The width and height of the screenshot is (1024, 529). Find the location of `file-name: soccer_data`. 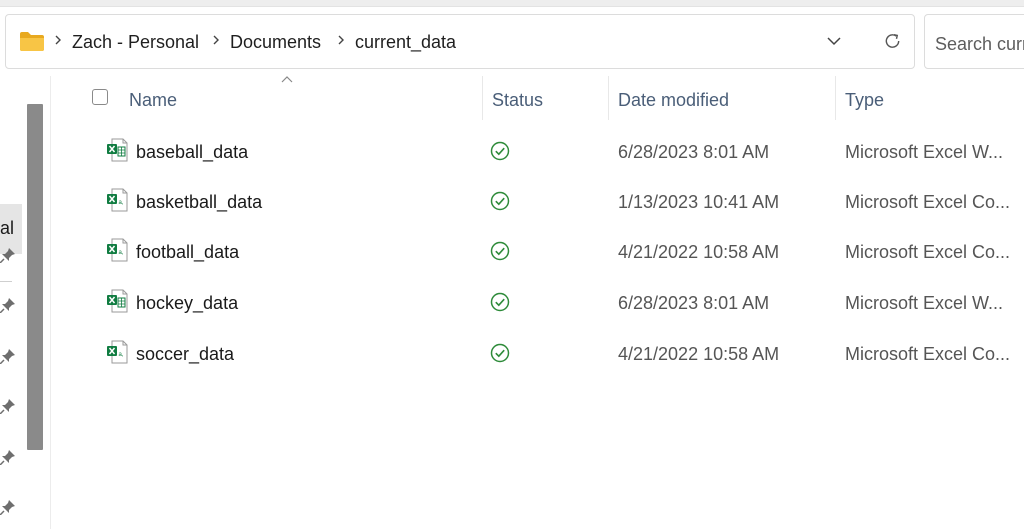

file-name: soccer_data is located at coordinates (185, 354).